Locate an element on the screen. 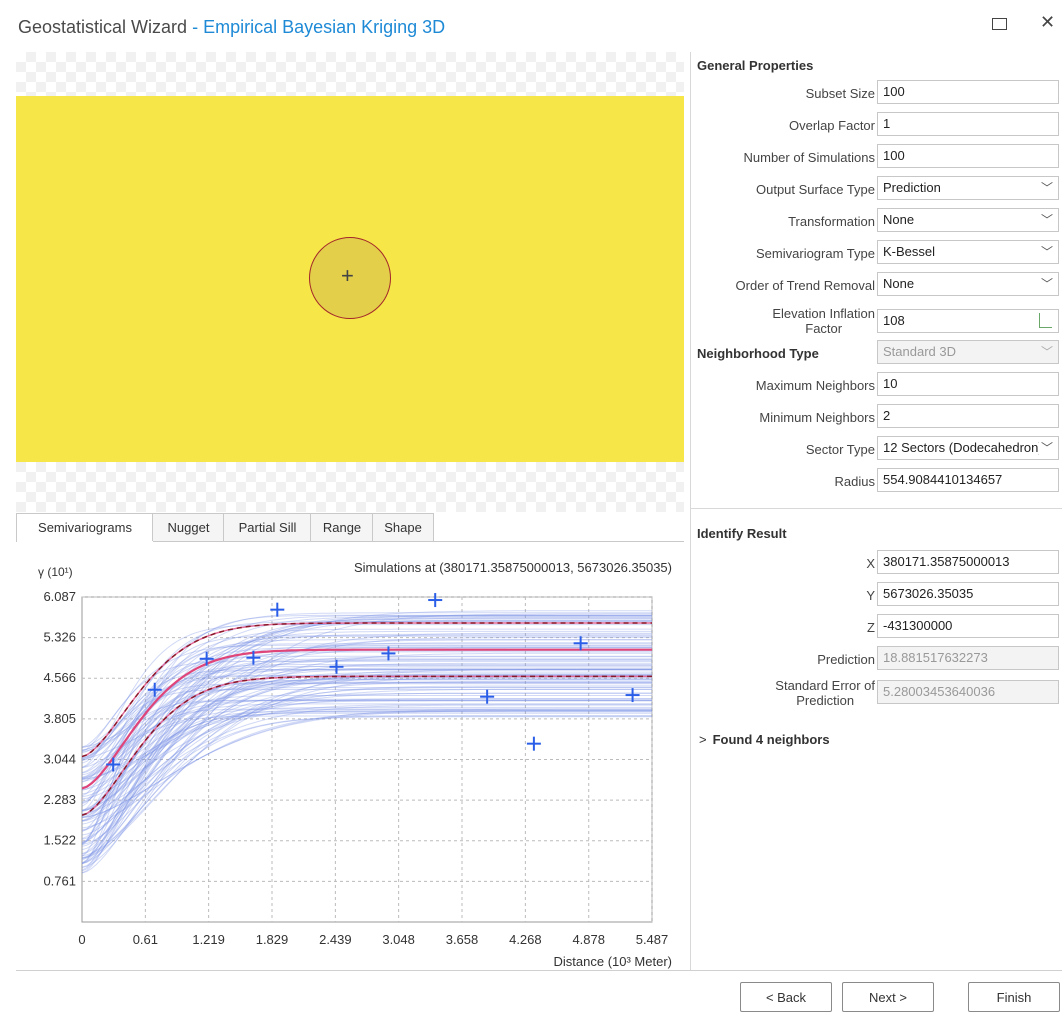  close-icon: ✕ is located at coordinates (1047, 22).